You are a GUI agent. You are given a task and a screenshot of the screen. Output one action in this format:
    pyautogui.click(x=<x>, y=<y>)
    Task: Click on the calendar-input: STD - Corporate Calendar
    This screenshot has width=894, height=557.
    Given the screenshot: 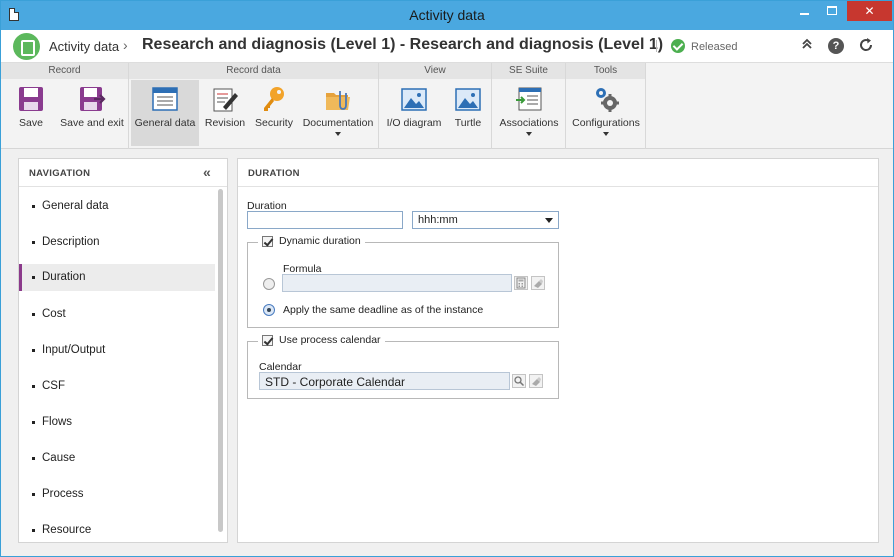 What is the action you would take?
    pyautogui.click(x=384, y=381)
    